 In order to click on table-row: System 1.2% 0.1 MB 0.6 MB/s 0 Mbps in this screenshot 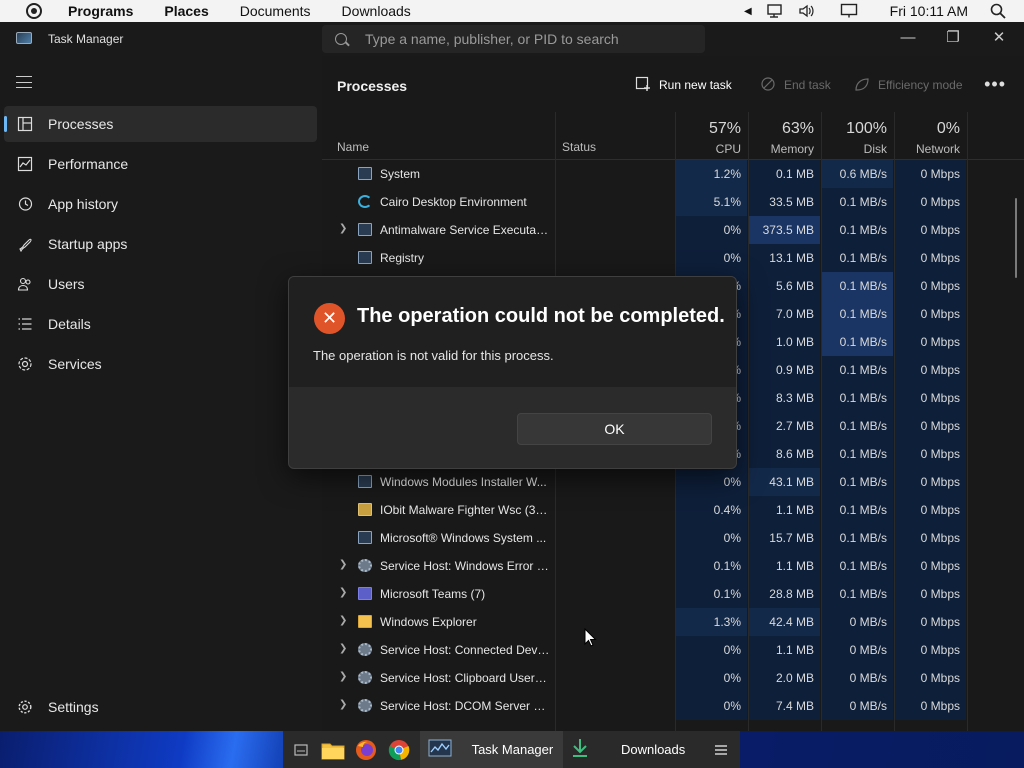, I will do `click(673, 174)`.